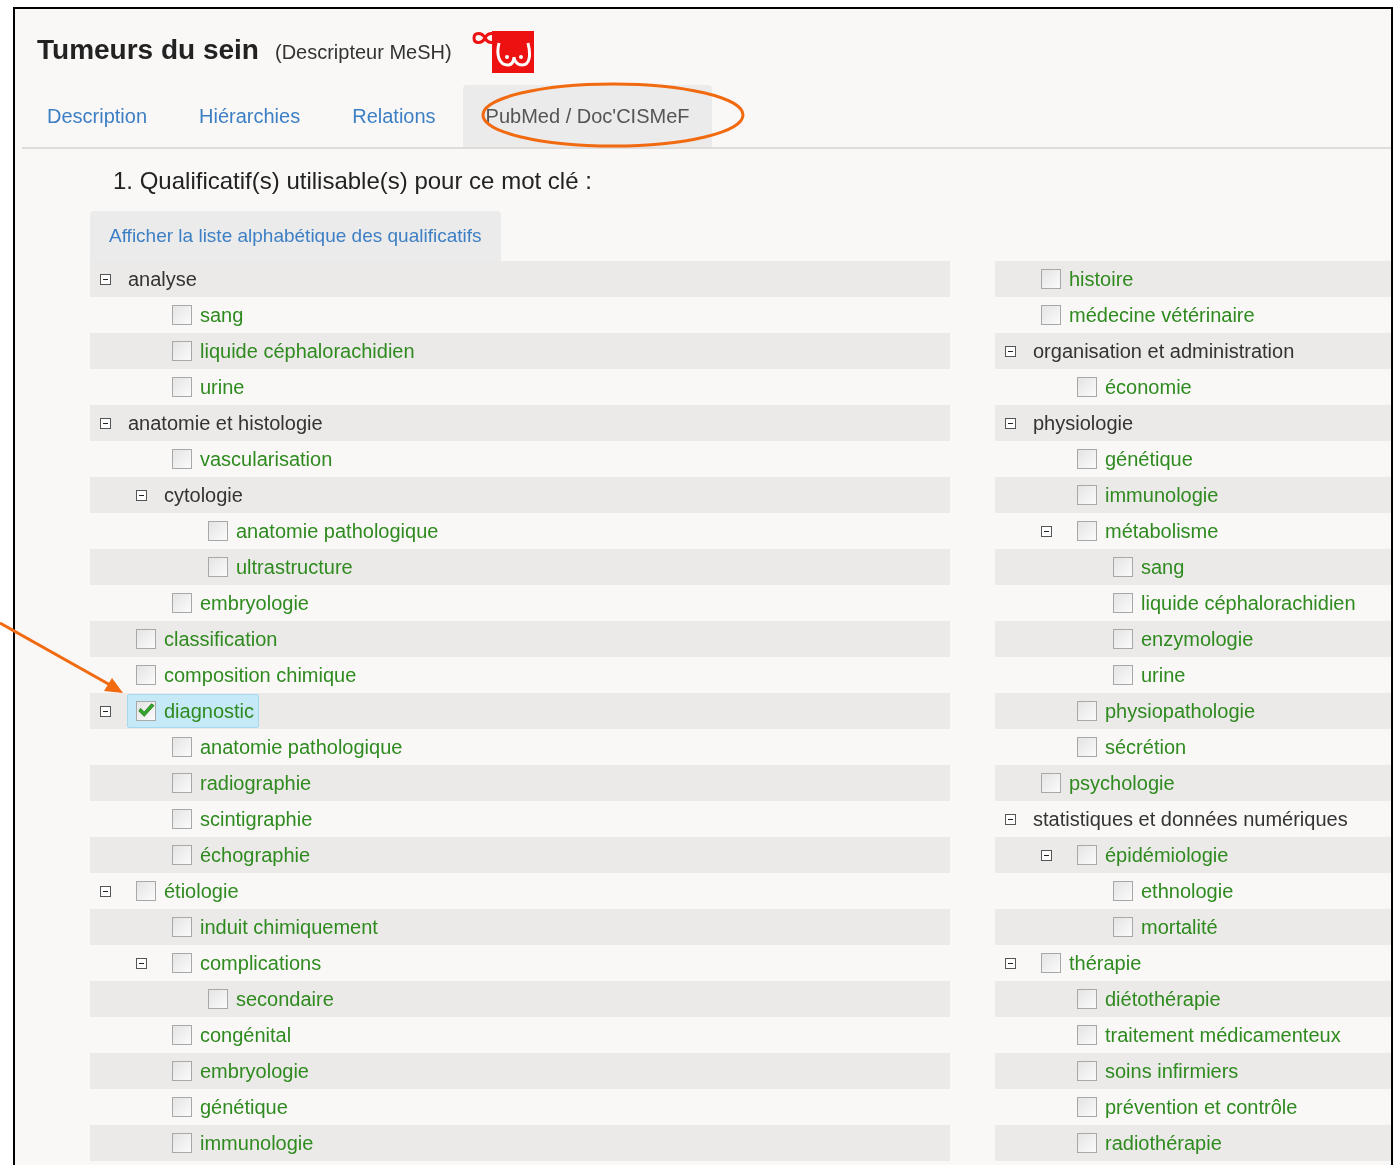  What do you see at coordinates (209, 711) in the screenshot?
I see `qualifier-link: diagnostic` at bounding box center [209, 711].